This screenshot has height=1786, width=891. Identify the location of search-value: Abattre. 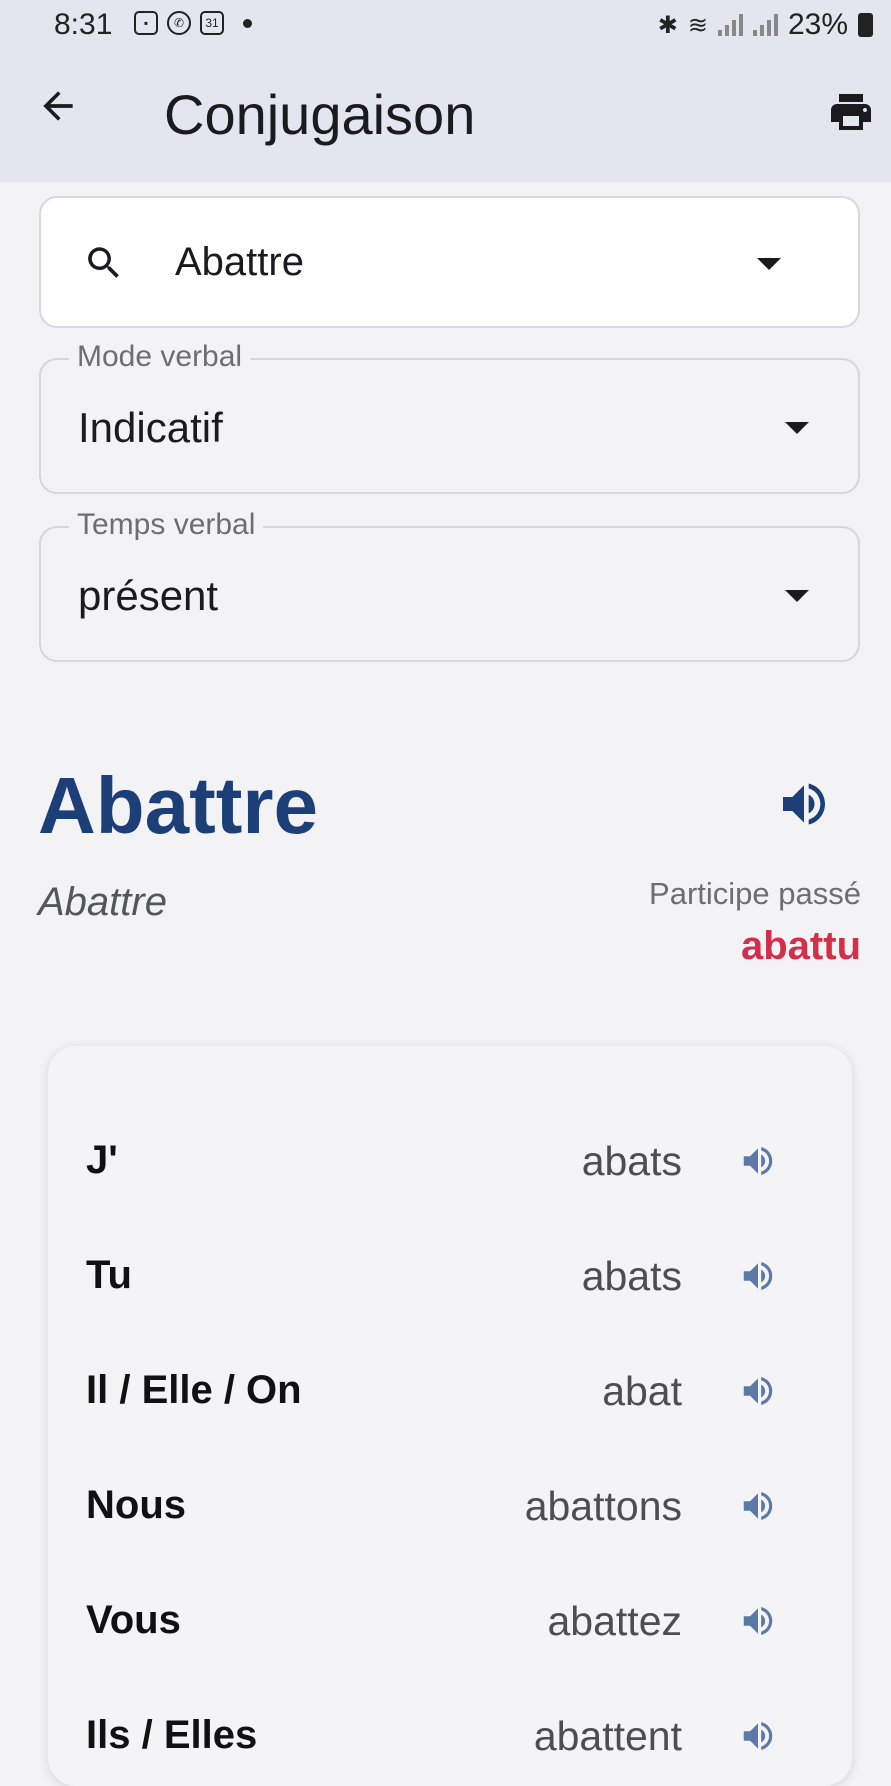
(239, 262).